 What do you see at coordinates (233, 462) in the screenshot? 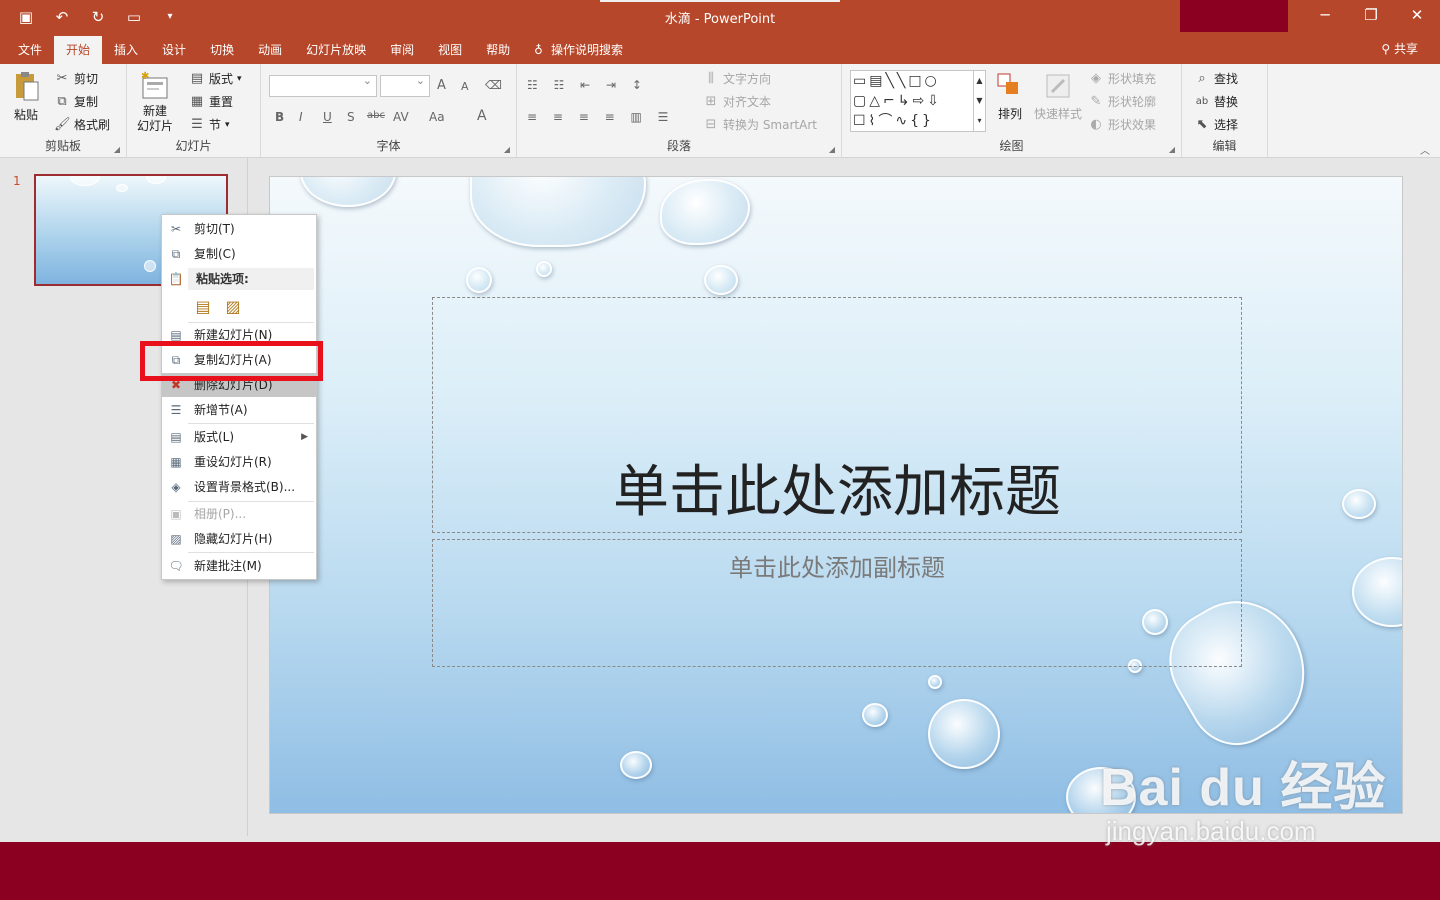
I see `menu-label: 重设幻灯片(R)` at bounding box center [233, 462].